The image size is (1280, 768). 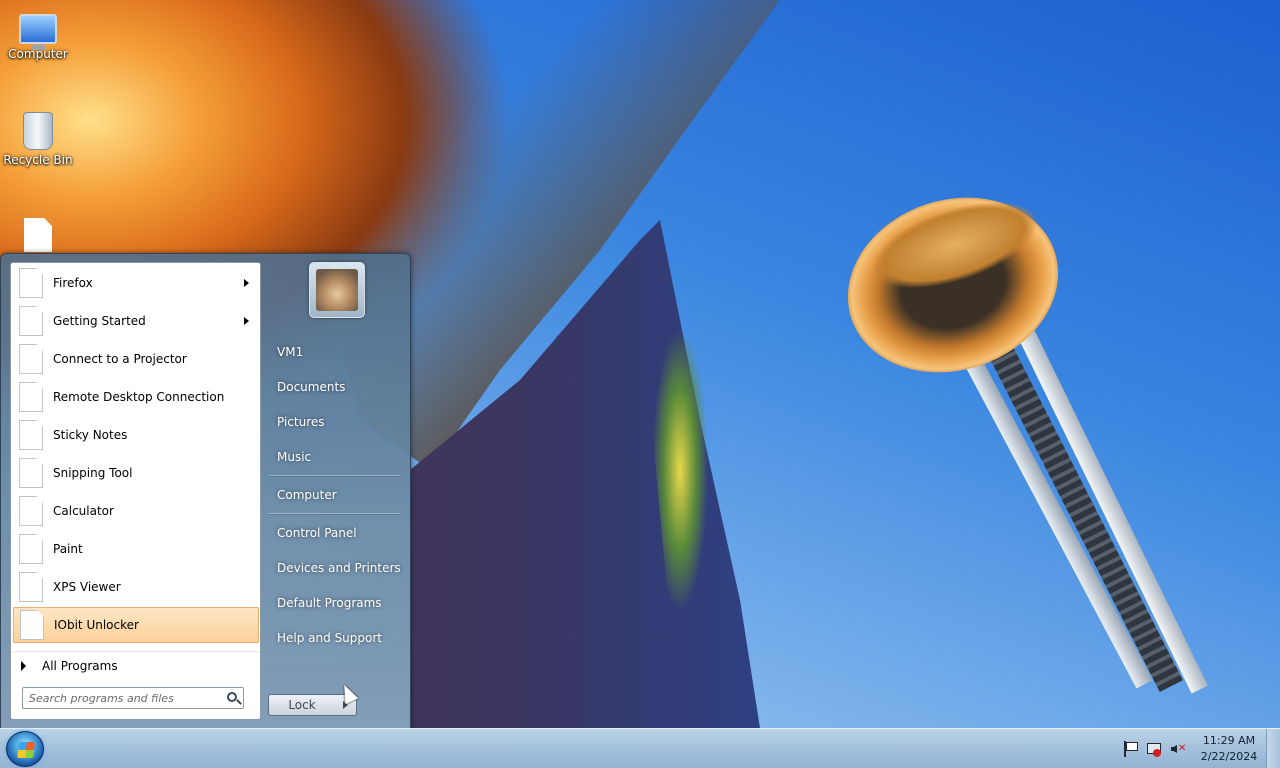 I want to click on computer-icon, so click(x=38, y=32).